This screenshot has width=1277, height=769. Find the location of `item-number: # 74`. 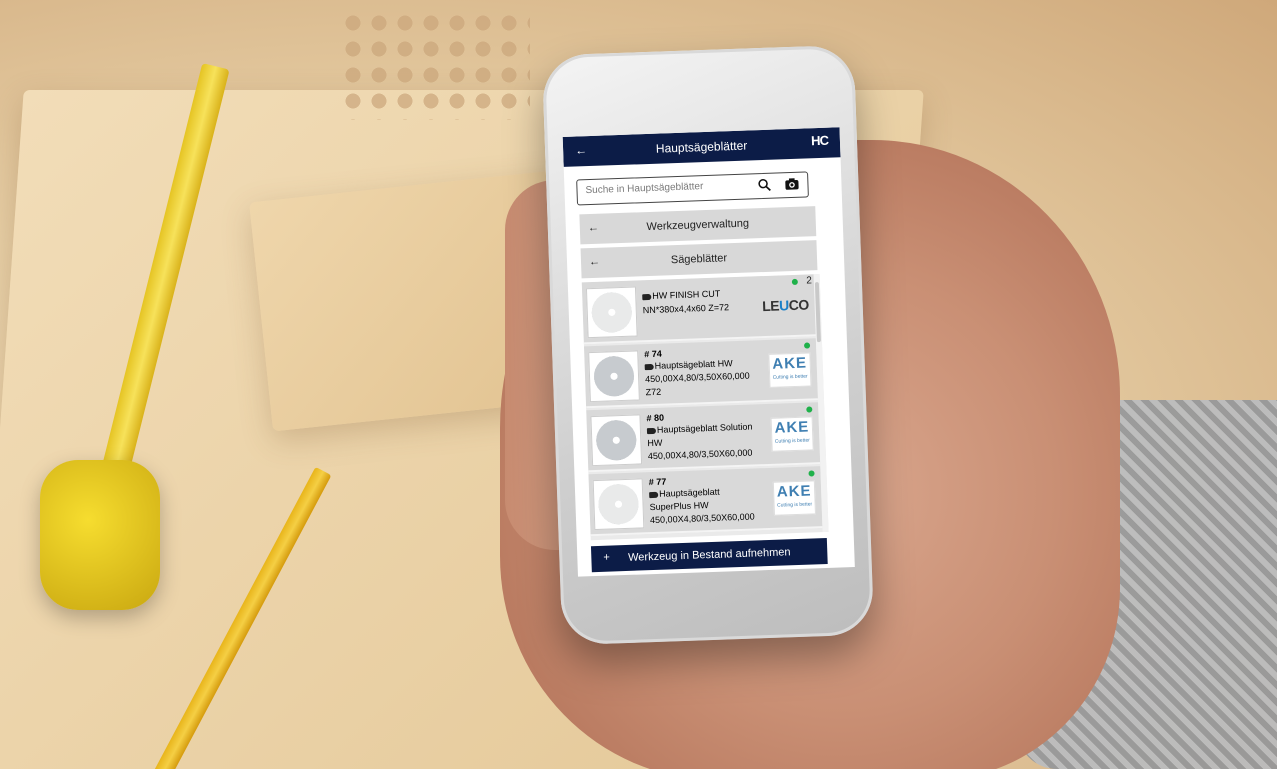

item-number: # 74 is located at coordinates (653, 354).